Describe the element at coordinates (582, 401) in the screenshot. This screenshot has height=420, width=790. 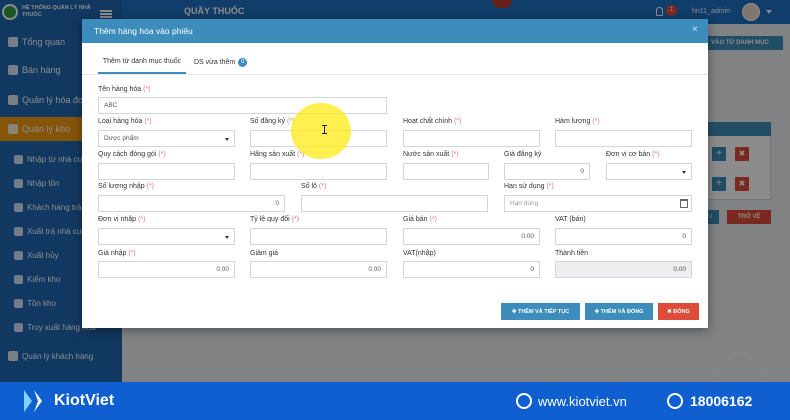
I see `website-url: www.kiotviet.vn` at that location.